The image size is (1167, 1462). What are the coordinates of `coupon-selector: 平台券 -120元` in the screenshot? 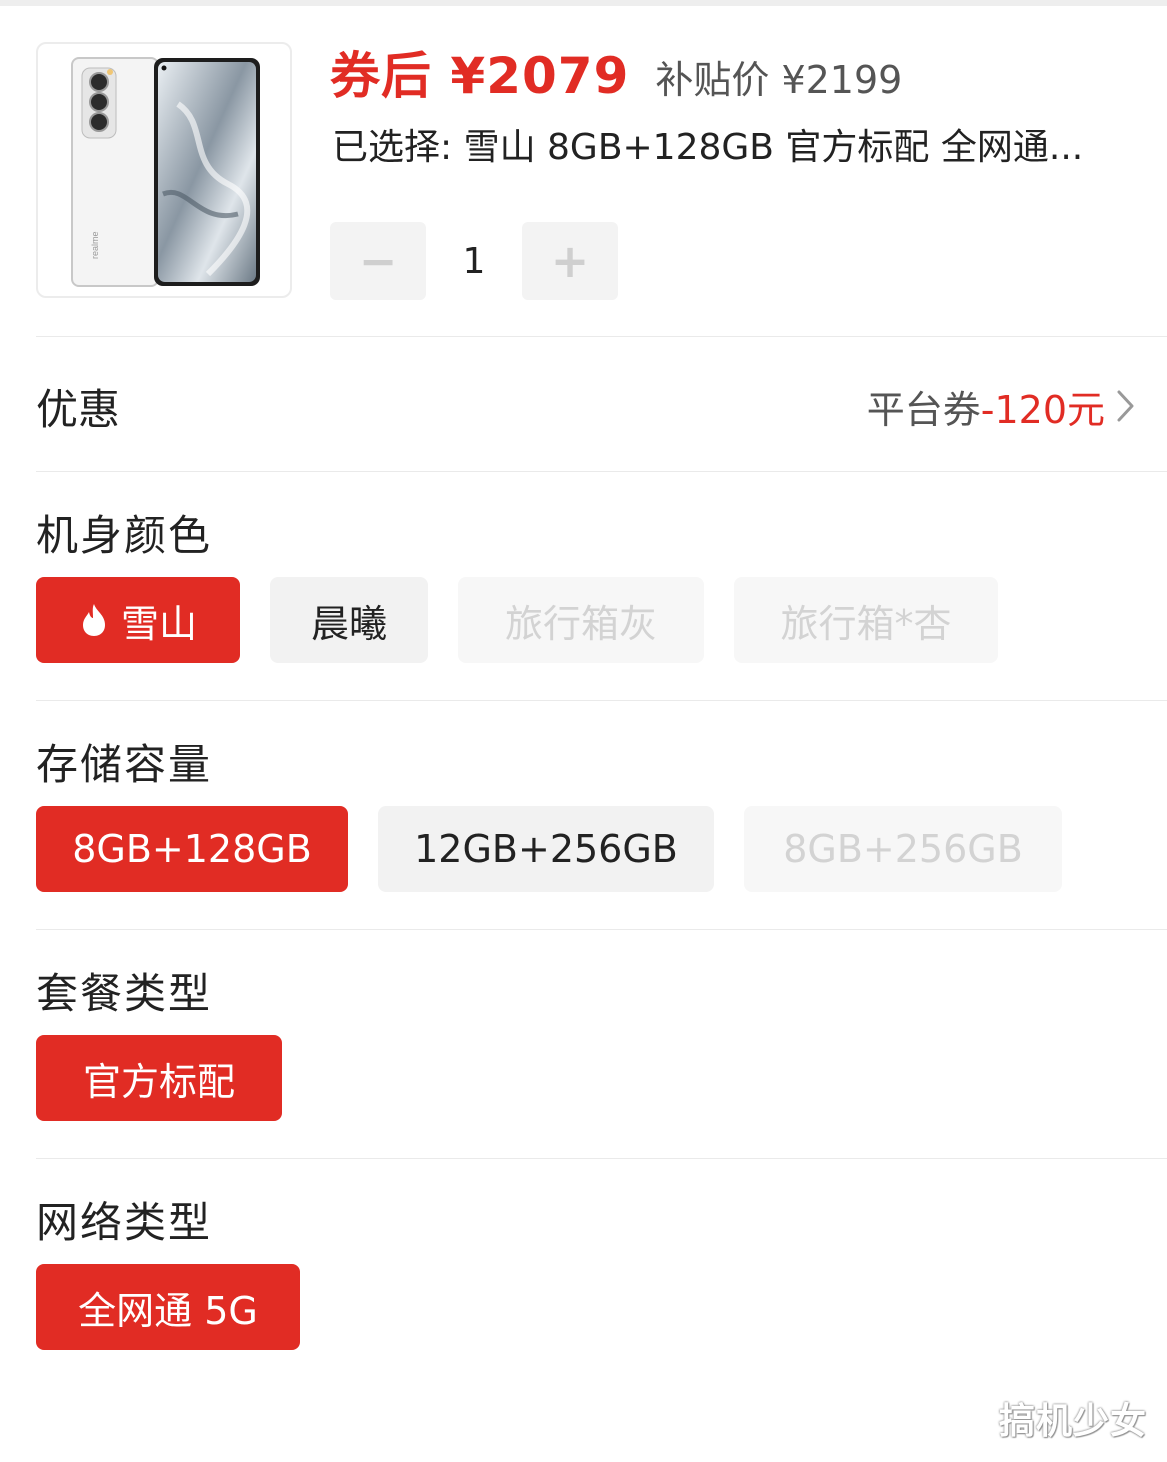 It's located at (1002, 406).